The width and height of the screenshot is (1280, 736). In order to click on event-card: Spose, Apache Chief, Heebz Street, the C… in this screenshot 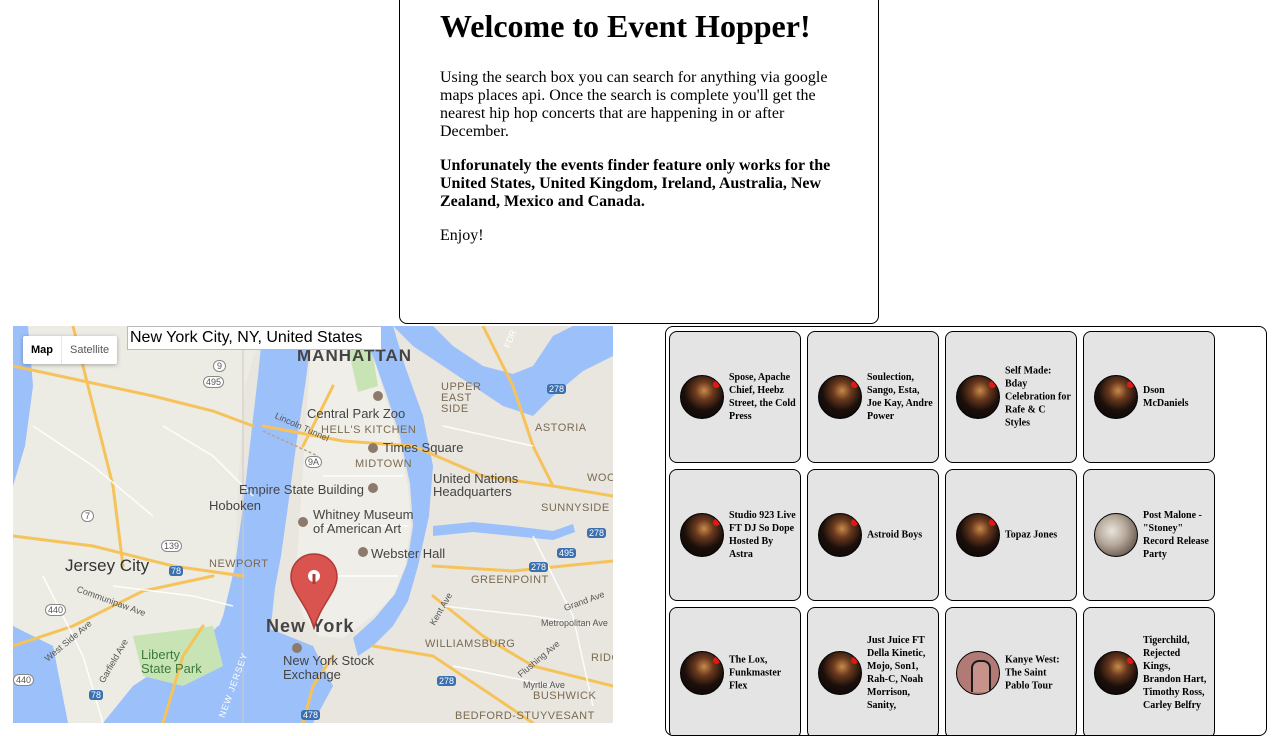, I will do `click(735, 397)`.